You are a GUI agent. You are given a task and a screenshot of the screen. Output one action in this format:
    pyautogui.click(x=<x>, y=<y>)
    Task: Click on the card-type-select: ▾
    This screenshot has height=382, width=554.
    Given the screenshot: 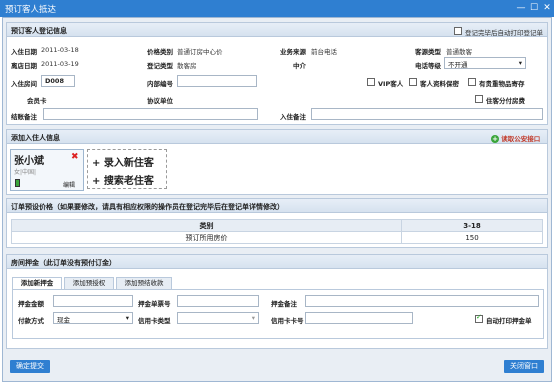 What is the action you would take?
    pyautogui.click(x=218, y=318)
    